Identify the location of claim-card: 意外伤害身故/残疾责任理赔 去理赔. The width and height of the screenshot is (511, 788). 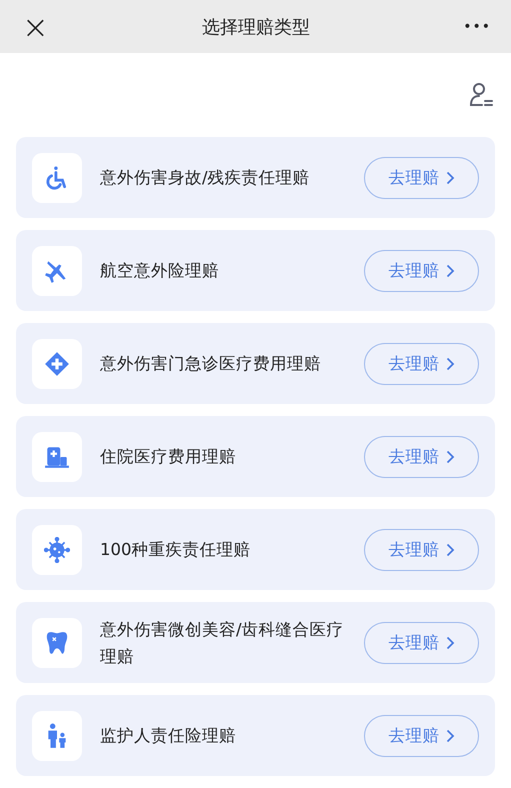
(255, 177).